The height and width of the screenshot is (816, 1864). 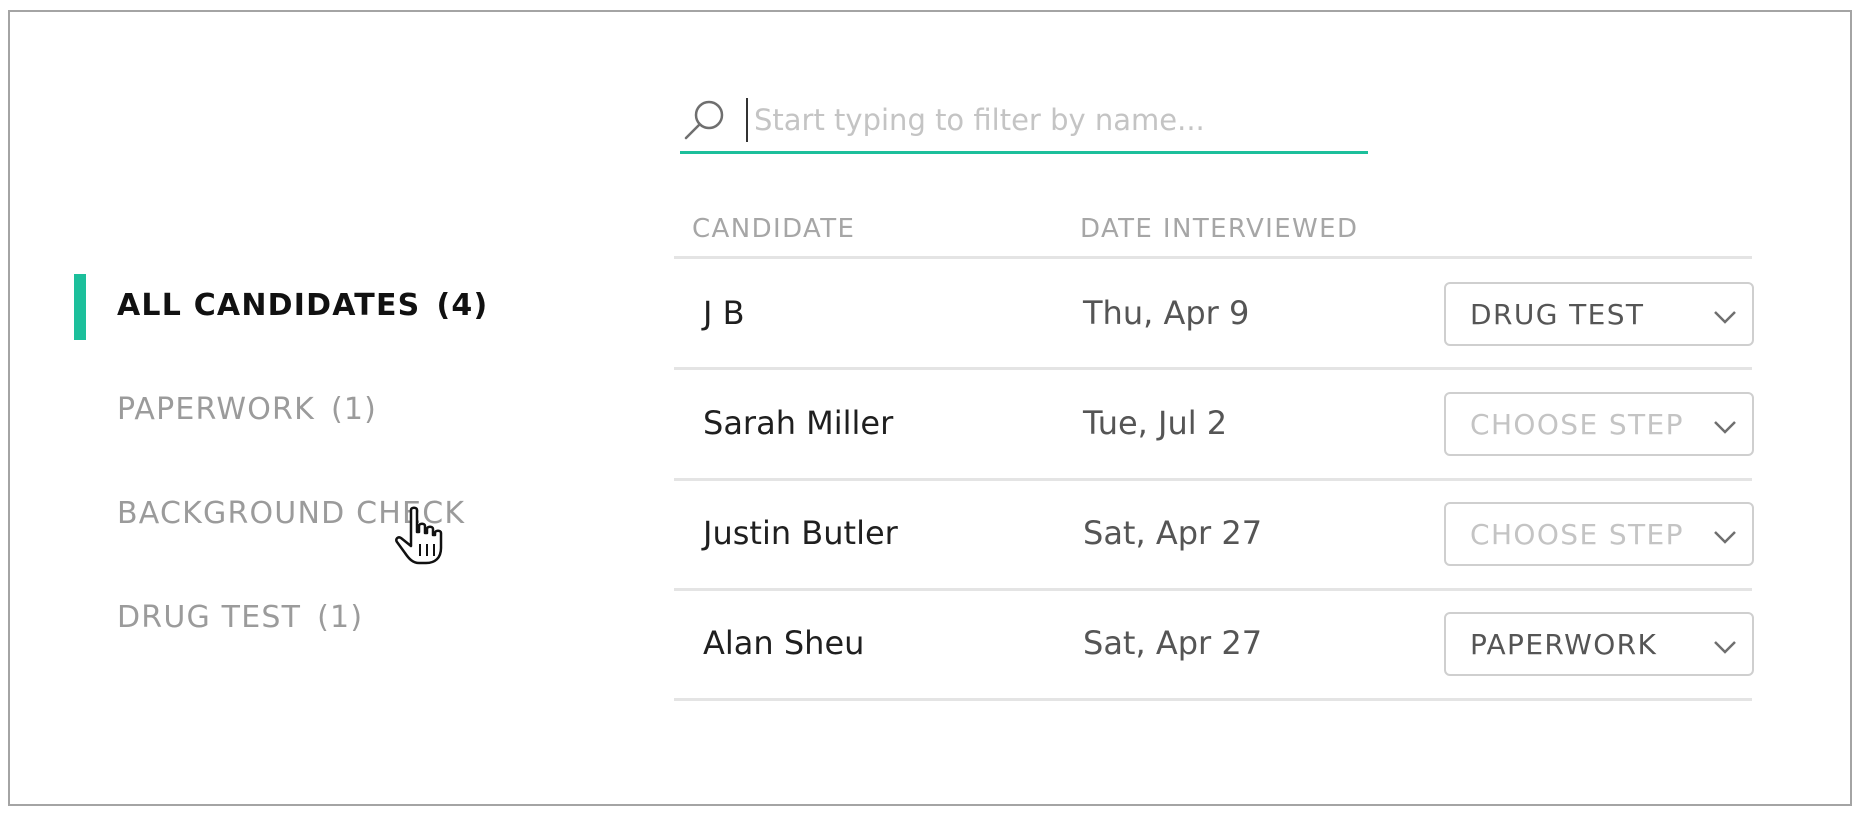 I want to click on candidate-name: Alan Sheu, so click(x=783, y=643).